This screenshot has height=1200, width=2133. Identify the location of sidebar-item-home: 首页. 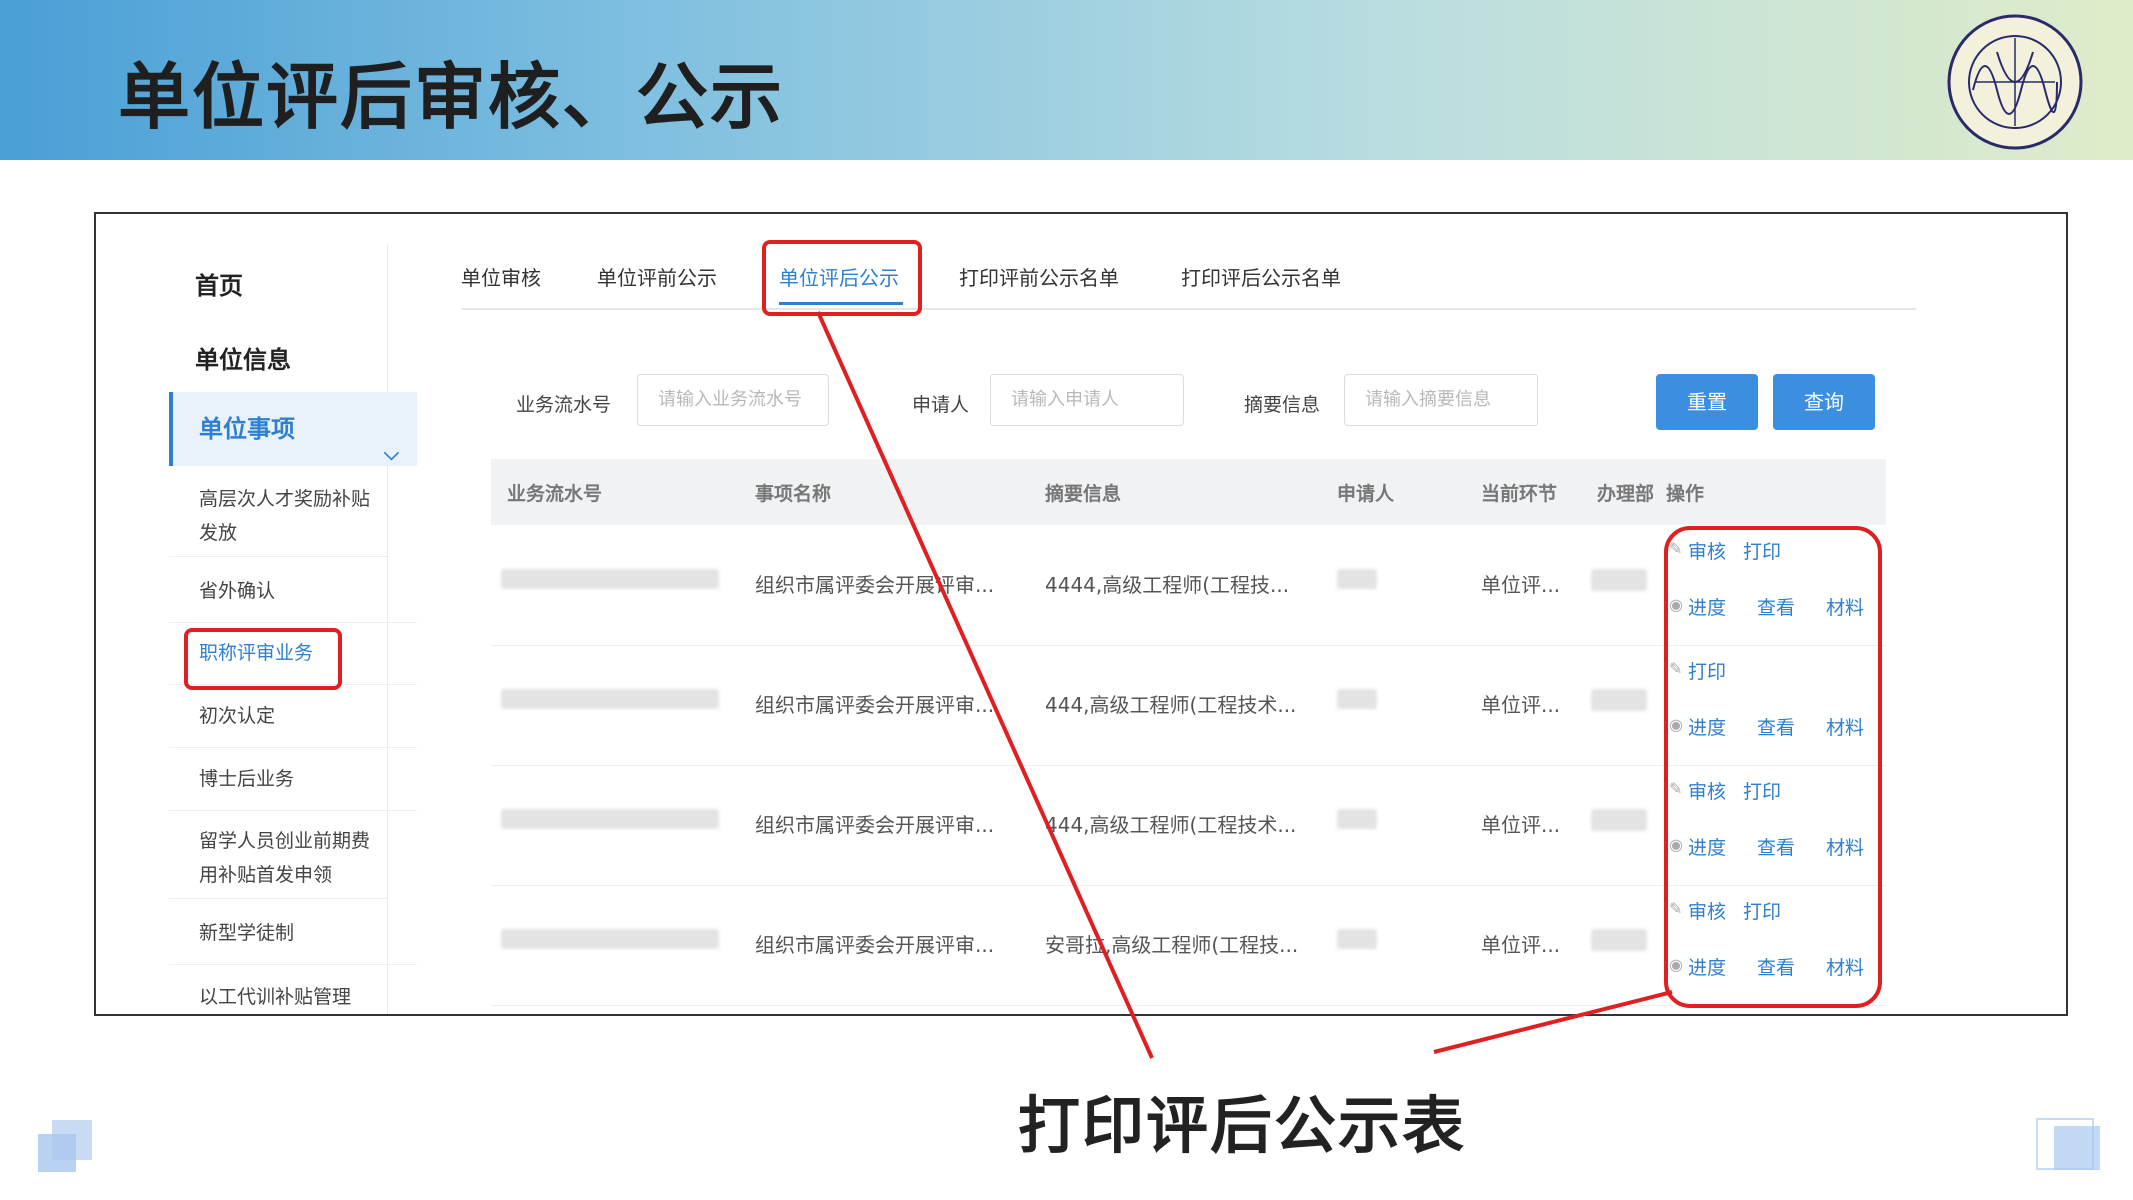
(291, 283).